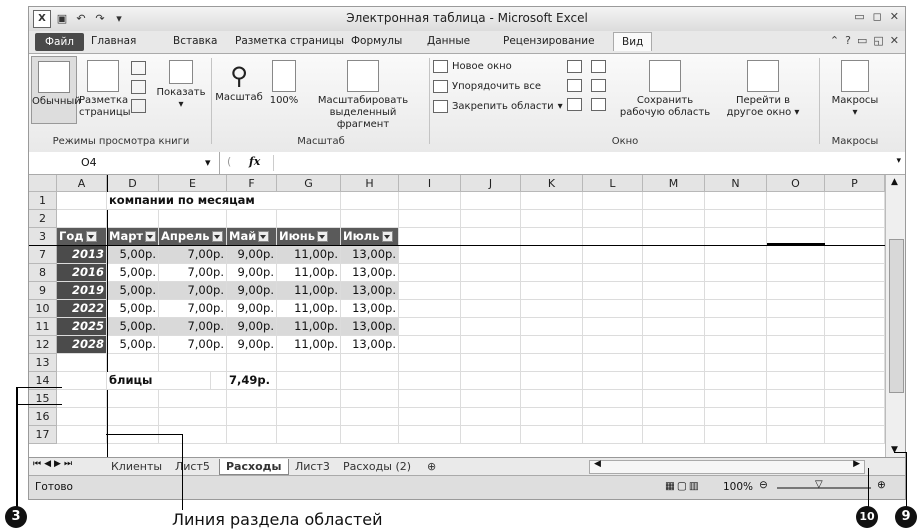 This screenshot has height=532, width=918. What do you see at coordinates (124, 163) in the screenshot?
I see `name-box: O4 ▾` at bounding box center [124, 163].